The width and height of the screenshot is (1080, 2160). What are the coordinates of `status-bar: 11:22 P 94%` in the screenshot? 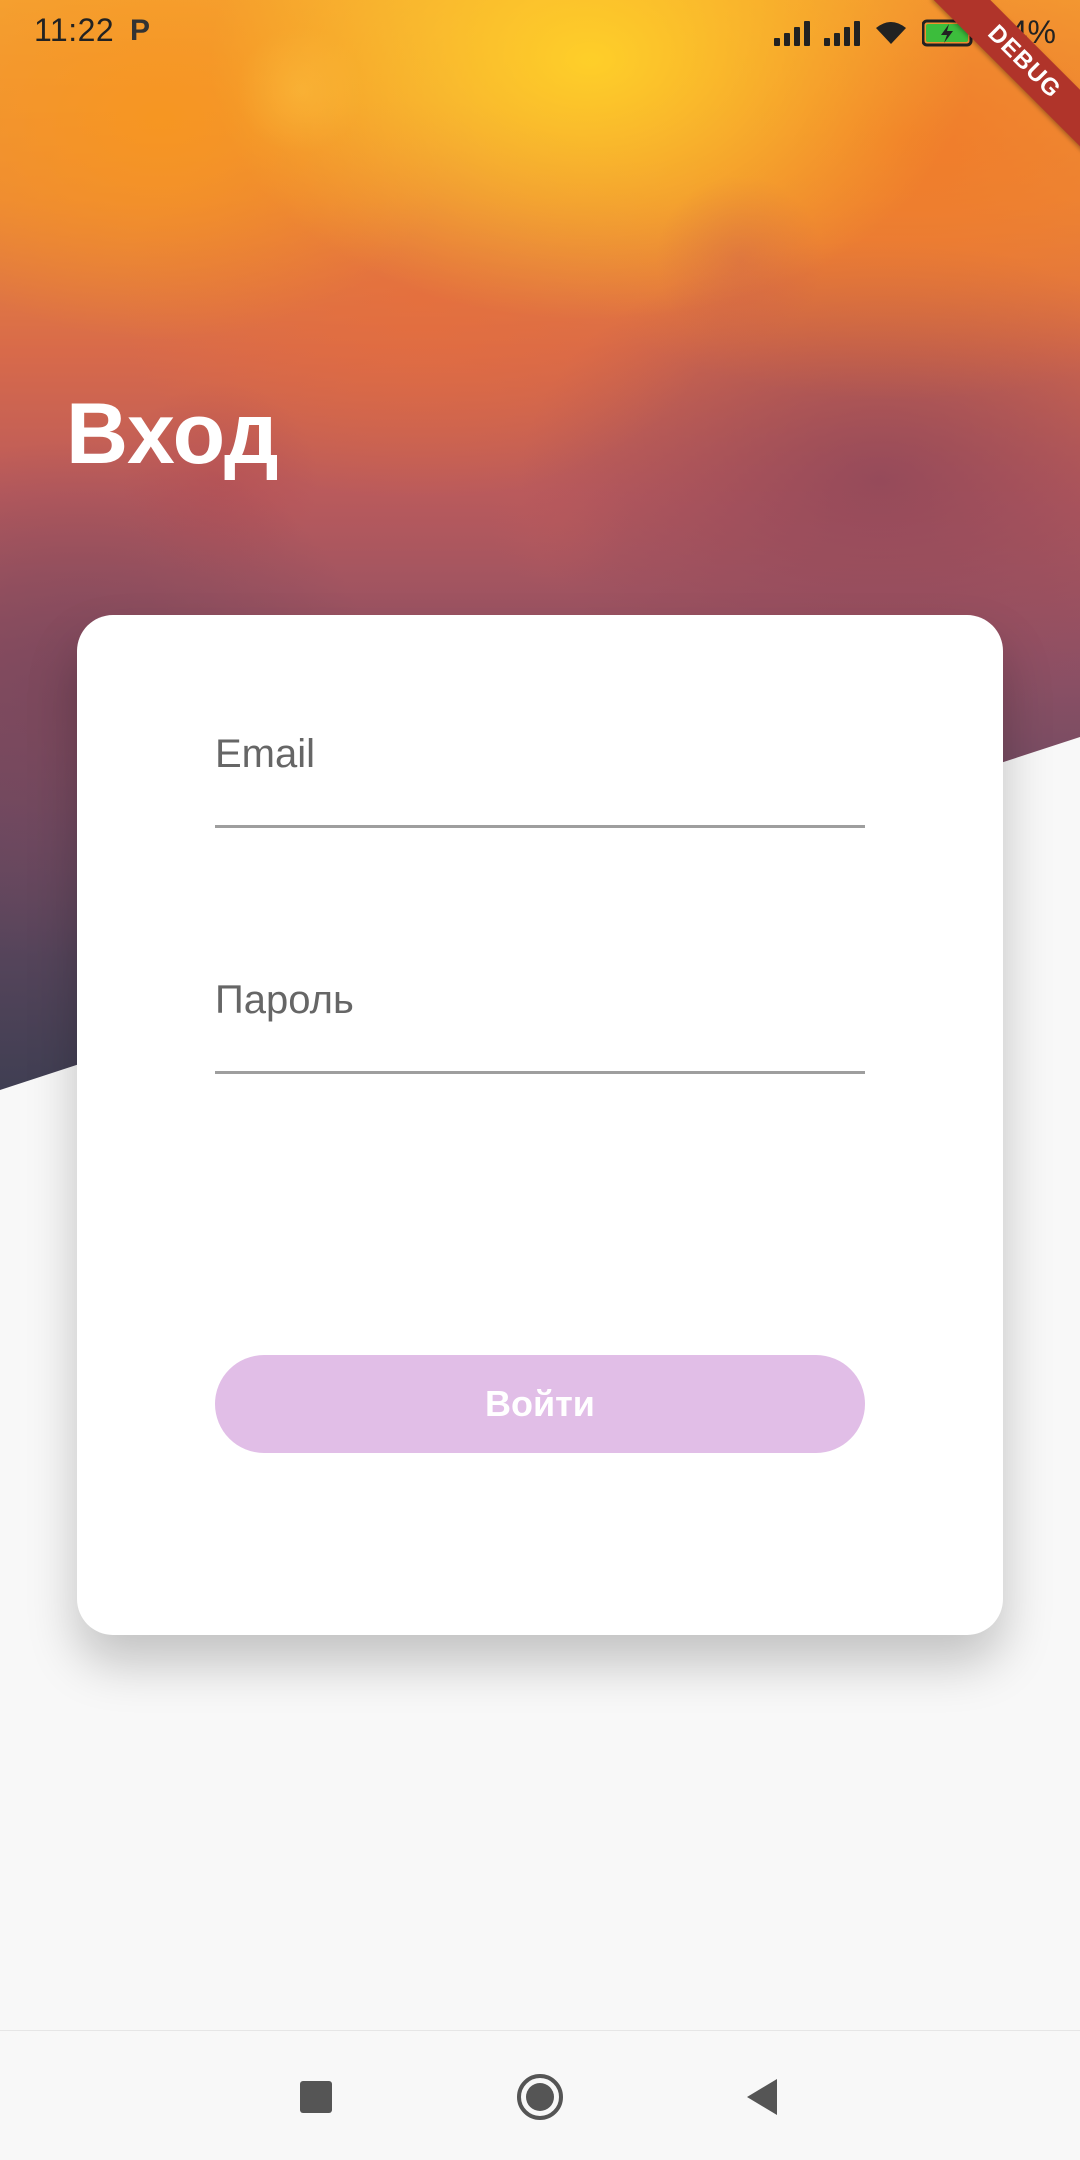 It's located at (540, 32).